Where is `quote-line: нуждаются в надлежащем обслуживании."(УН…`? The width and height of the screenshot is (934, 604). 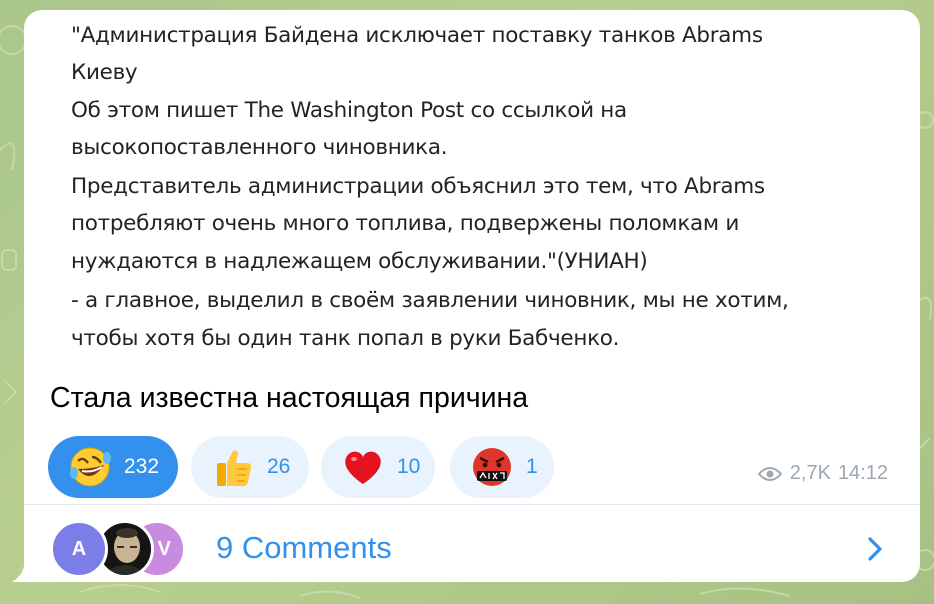
quote-line: нуждаются в надлежащем обслуживании."(УН… is located at coordinates (359, 261).